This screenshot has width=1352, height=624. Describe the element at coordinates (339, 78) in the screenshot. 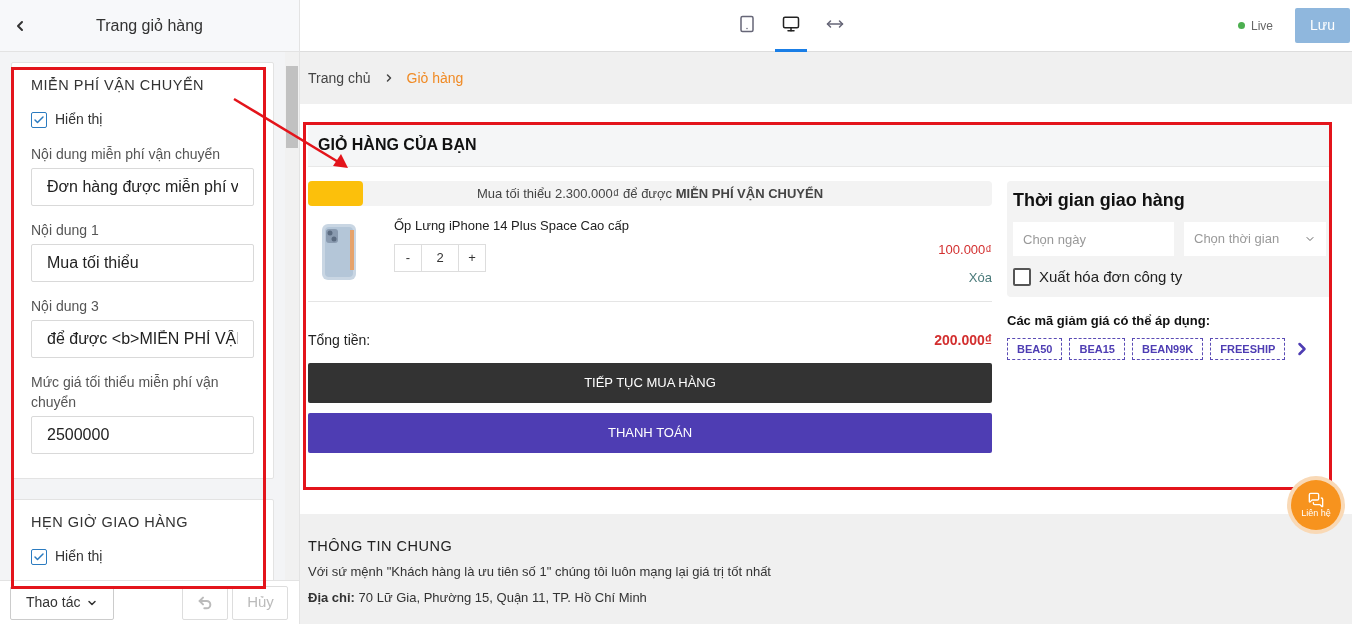

I see `breadcrumb-link: Trang chủ` at that location.